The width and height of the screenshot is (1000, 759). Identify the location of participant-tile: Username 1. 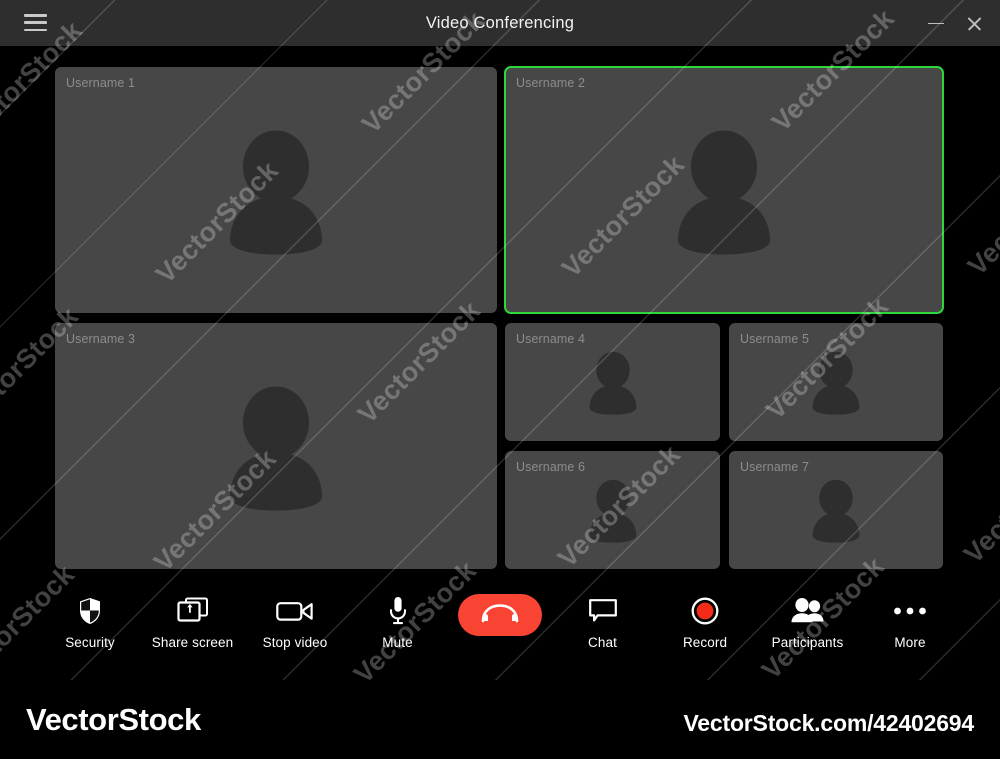
(276, 190).